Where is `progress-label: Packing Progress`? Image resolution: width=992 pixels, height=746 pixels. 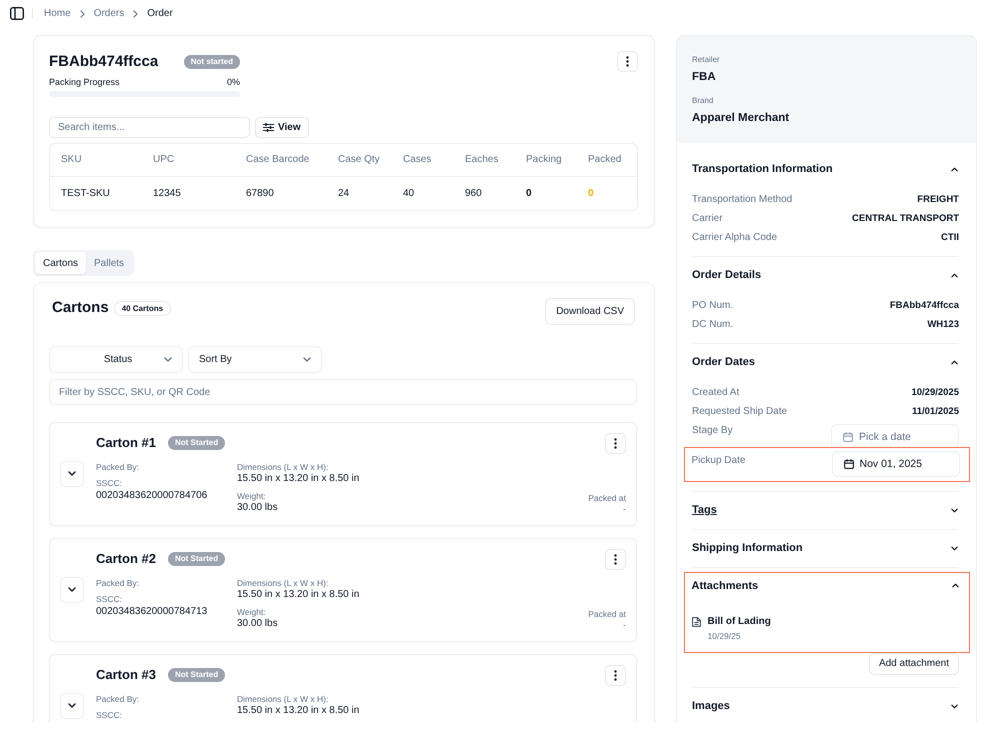 progress-label: Packing Progress is located at coordinates (84, 82).